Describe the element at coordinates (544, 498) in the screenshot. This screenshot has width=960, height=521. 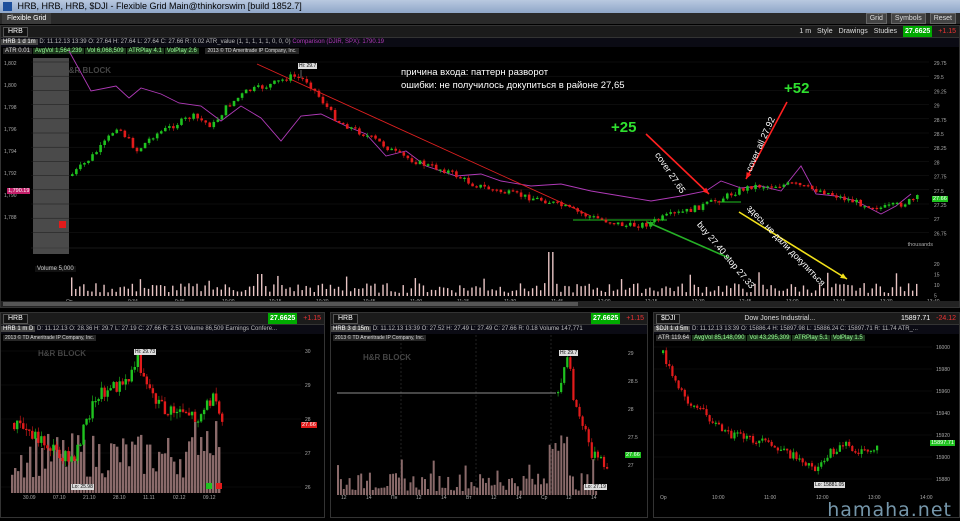
I see `p2-time-axis: Ср` at that location.